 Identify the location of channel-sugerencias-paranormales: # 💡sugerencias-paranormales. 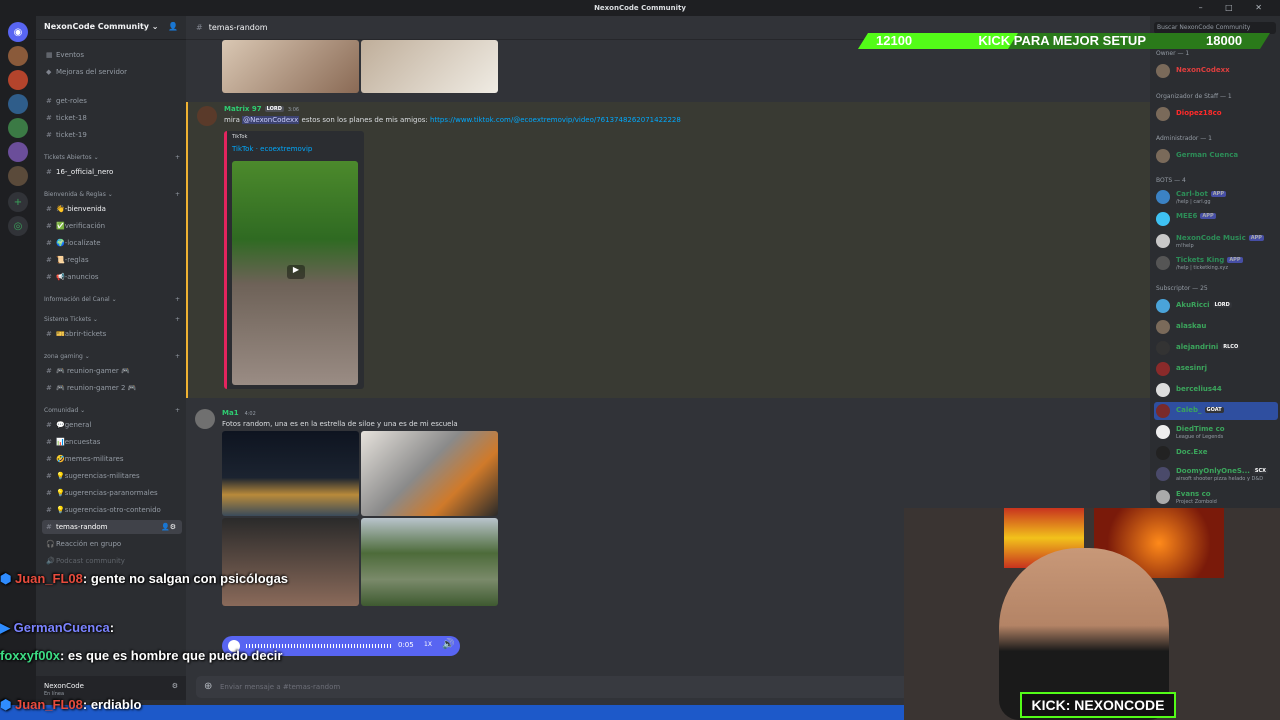
(112, 493).